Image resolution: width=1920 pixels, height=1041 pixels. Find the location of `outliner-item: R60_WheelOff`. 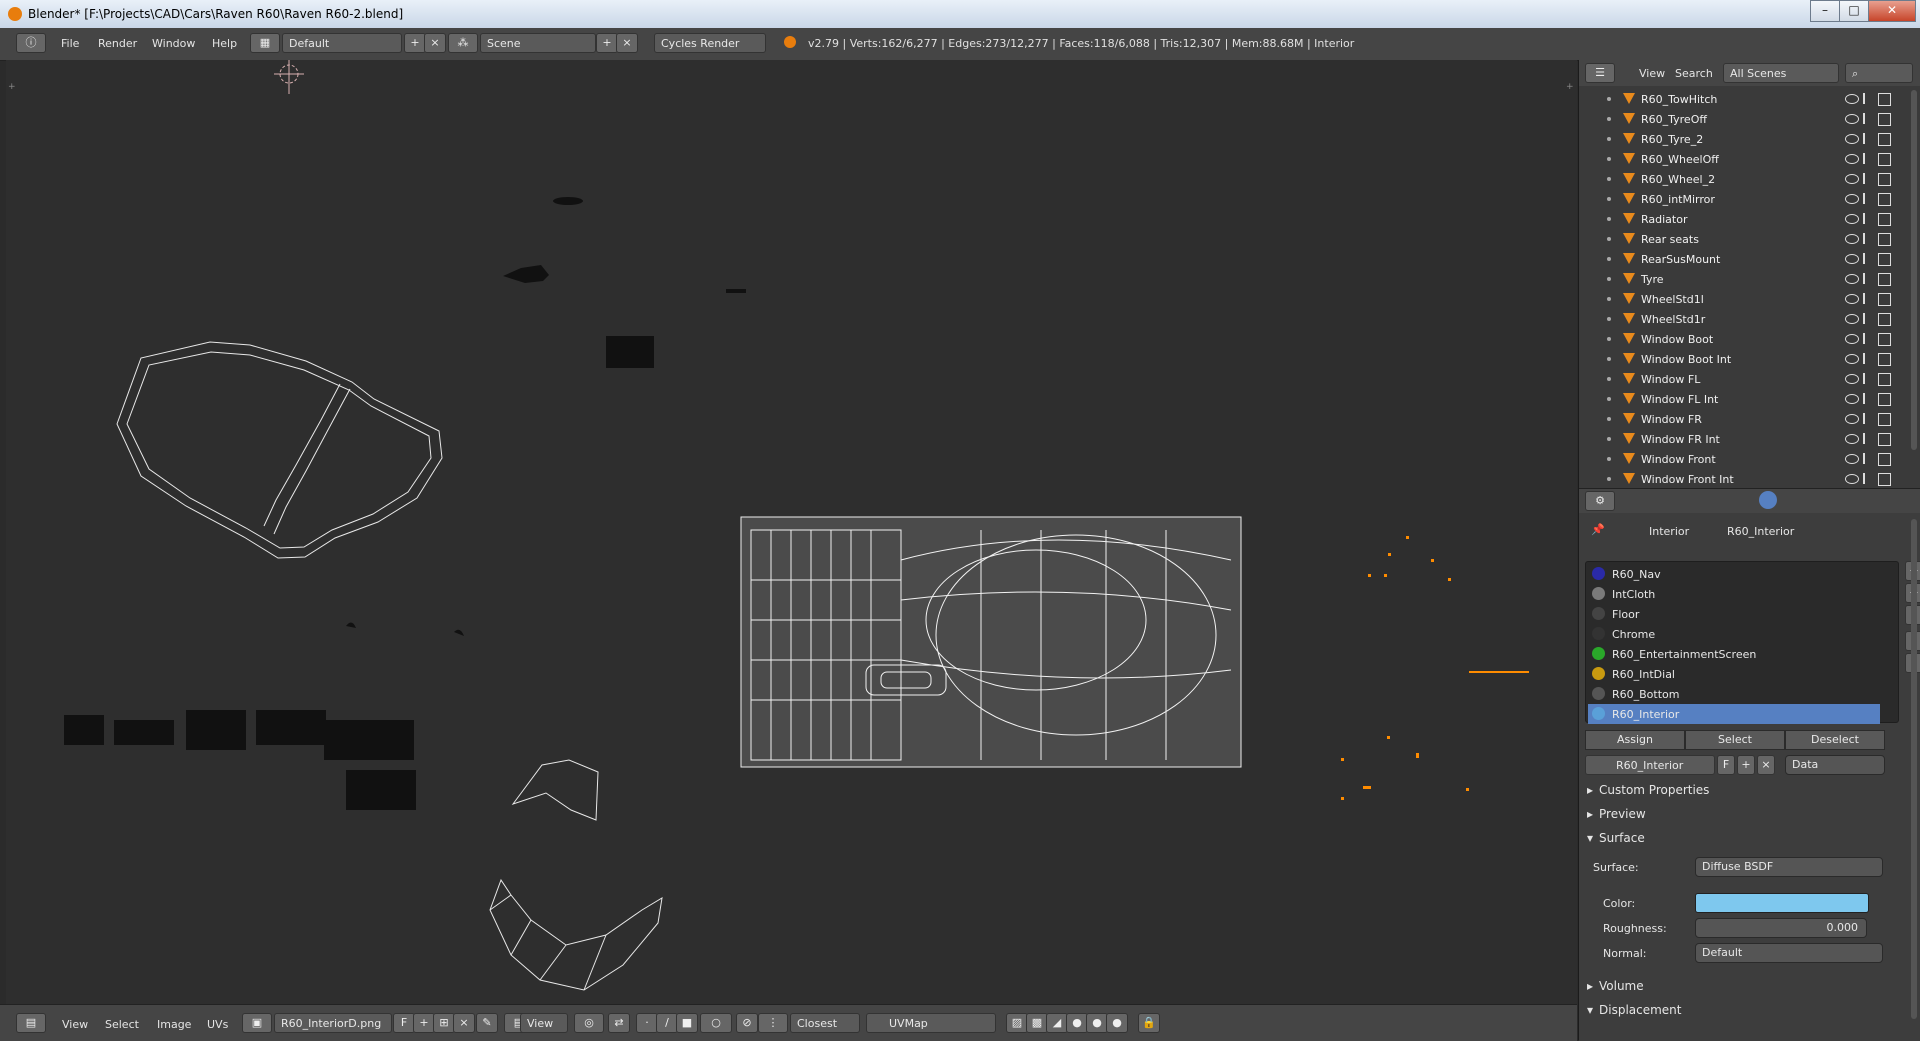

outliner-item: R60_WheelOff is located at coordinates (1739, 160).